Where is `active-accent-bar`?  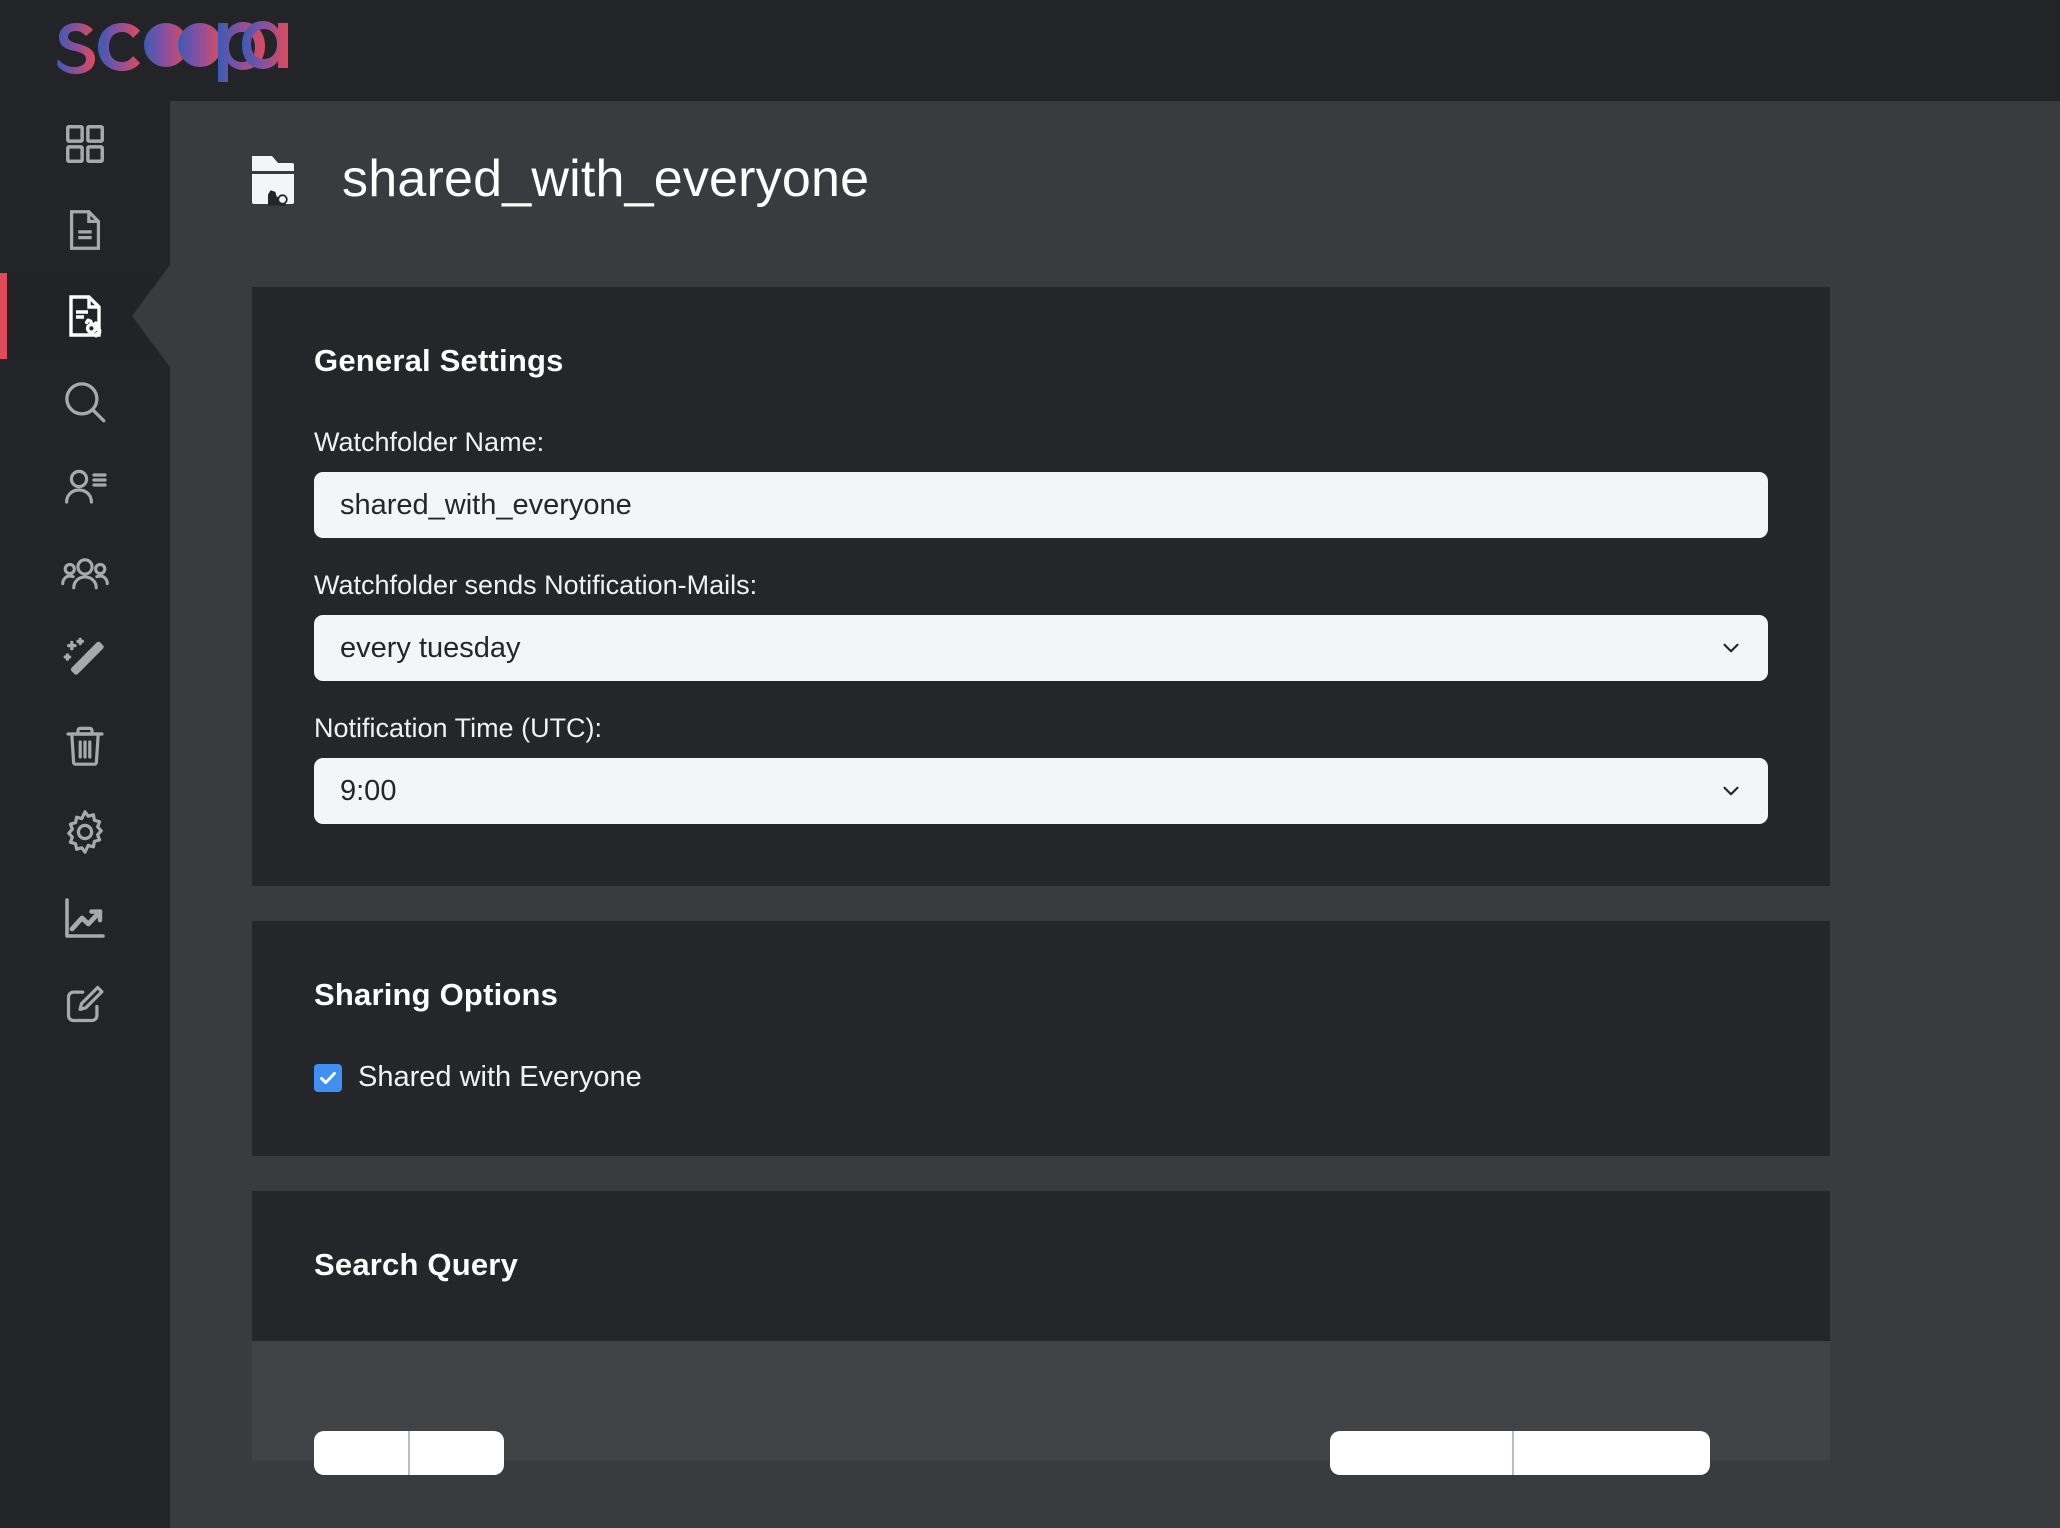
active-accent-bar is located at coordinates (3, 316).